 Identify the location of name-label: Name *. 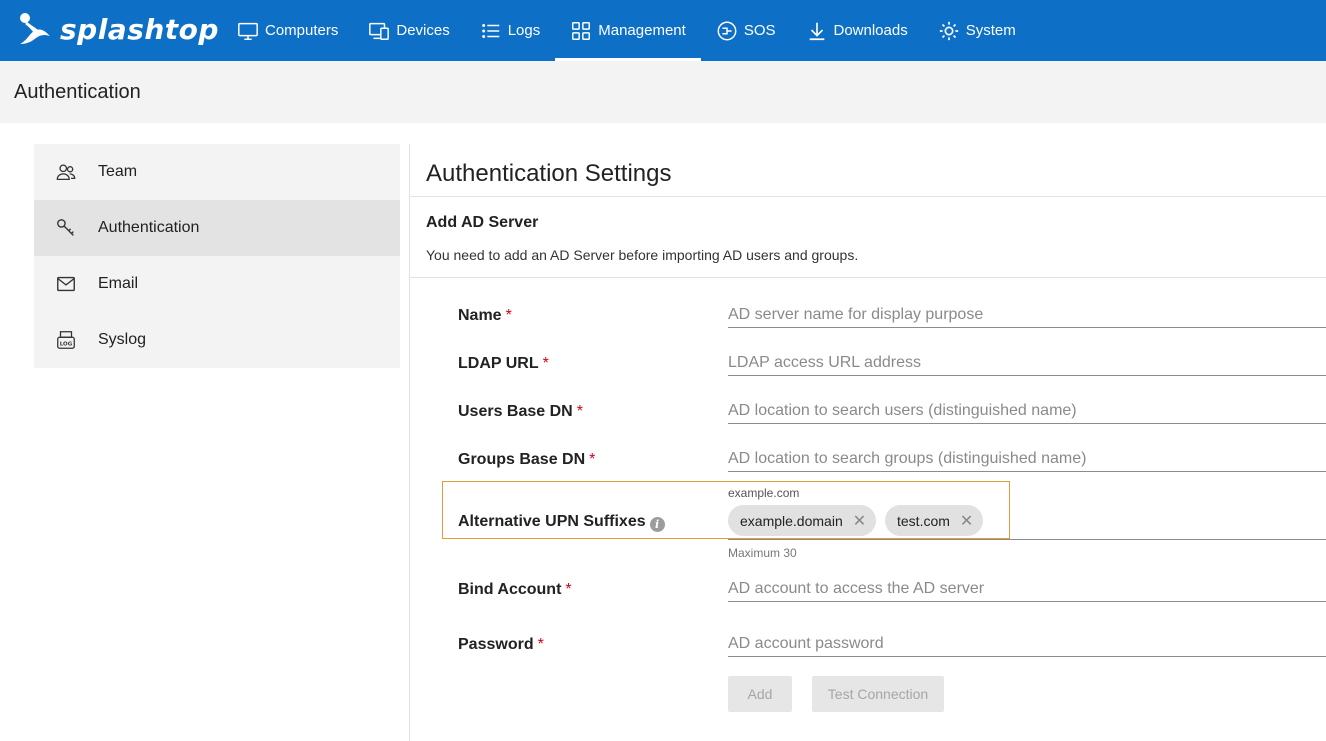
(485, 316).